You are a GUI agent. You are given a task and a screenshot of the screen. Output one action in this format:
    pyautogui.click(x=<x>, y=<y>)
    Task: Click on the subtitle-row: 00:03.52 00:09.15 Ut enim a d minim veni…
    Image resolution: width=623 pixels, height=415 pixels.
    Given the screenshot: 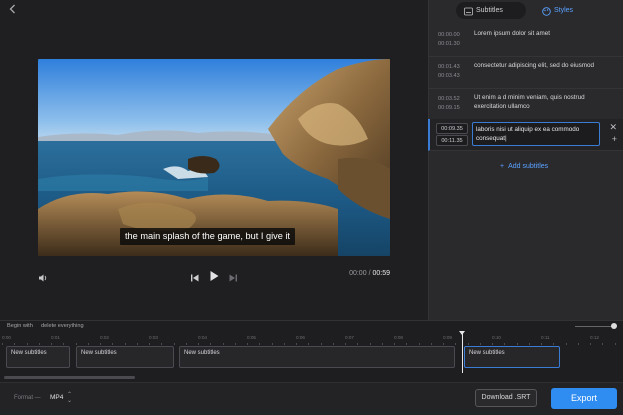 What is the action you would take?
    pyautogui.click(x=525, y=105)
    